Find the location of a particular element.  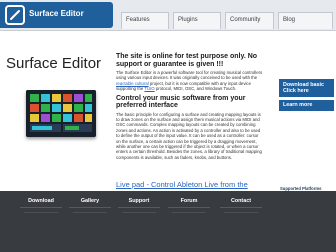

nav-tab-blog: Blog is located at coordinates (305, 20).